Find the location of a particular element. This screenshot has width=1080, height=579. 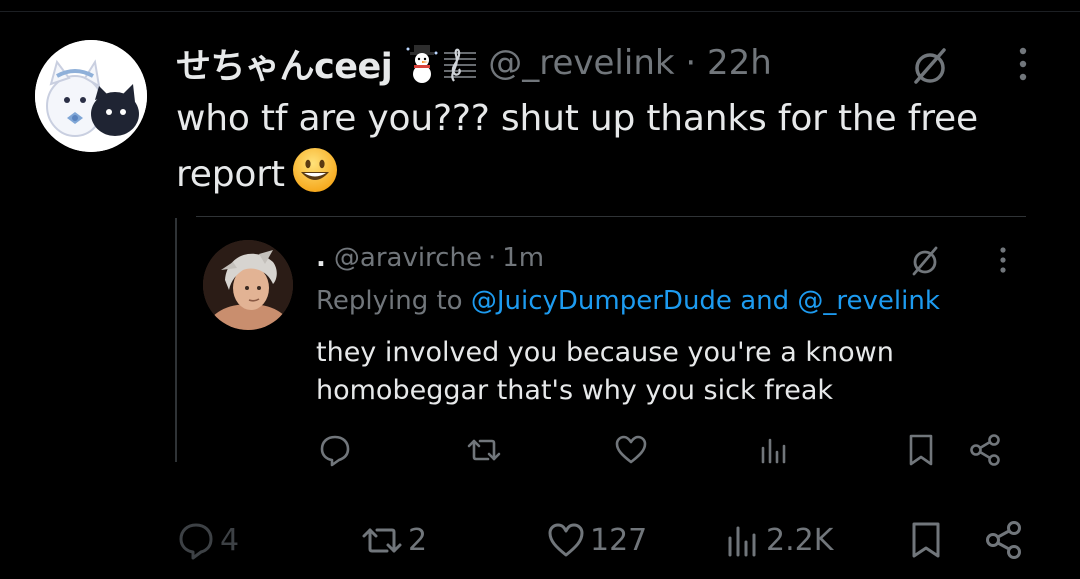

reply-author-avatar is located at coordinates (248, 285).